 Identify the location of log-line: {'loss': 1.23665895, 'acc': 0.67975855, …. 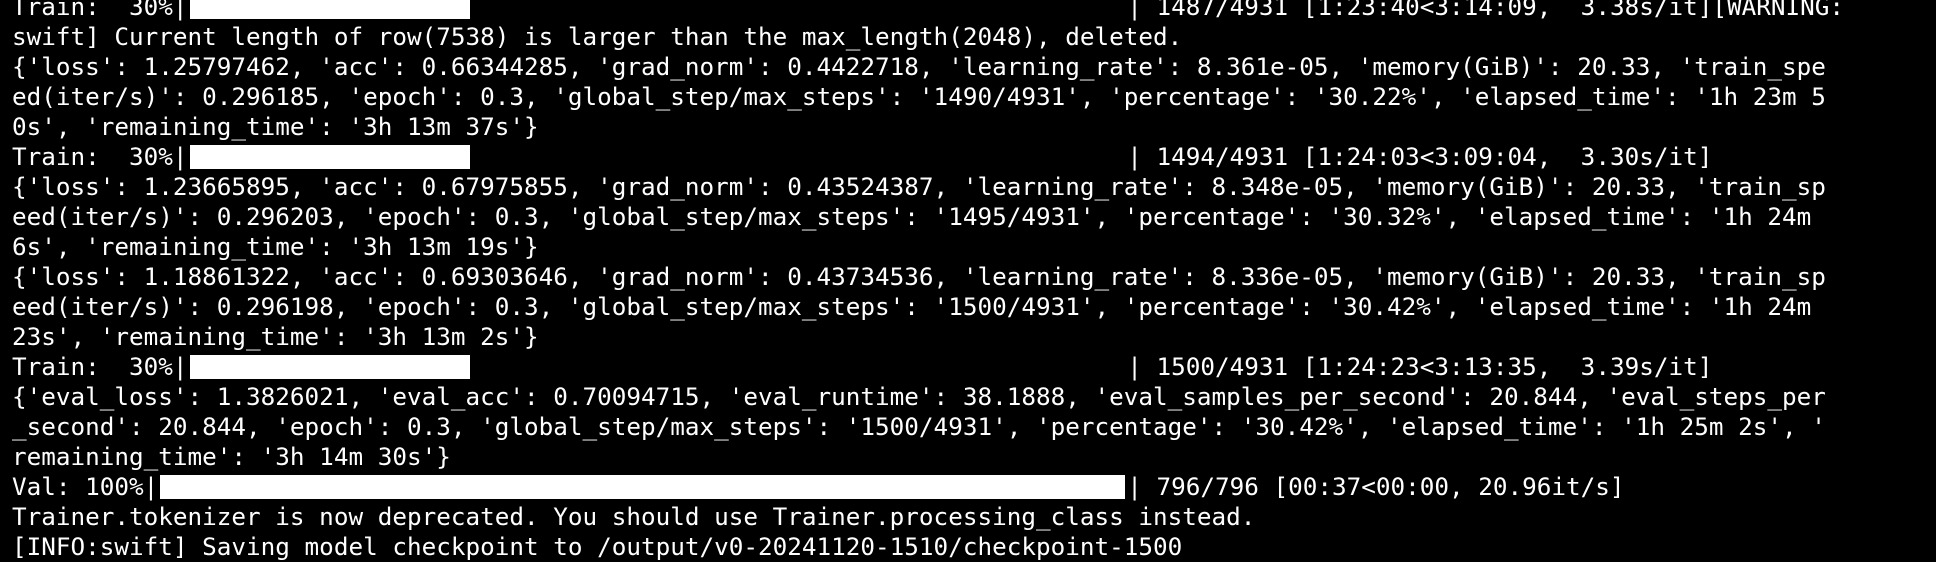
(919, 186).